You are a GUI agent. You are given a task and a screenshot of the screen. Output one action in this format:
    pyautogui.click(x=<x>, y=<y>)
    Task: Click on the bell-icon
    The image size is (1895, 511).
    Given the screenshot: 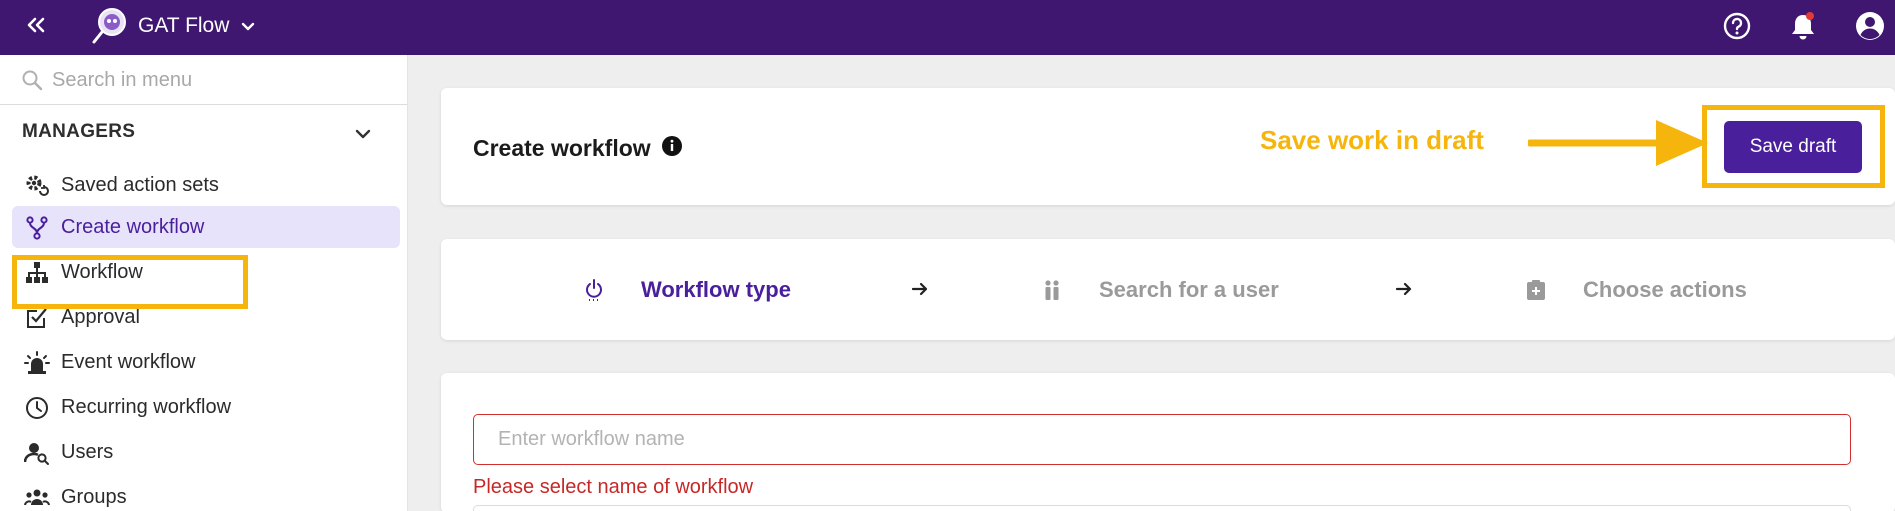 What is the action you would take?
    pyautogui.click(x=1803, y=26)
    